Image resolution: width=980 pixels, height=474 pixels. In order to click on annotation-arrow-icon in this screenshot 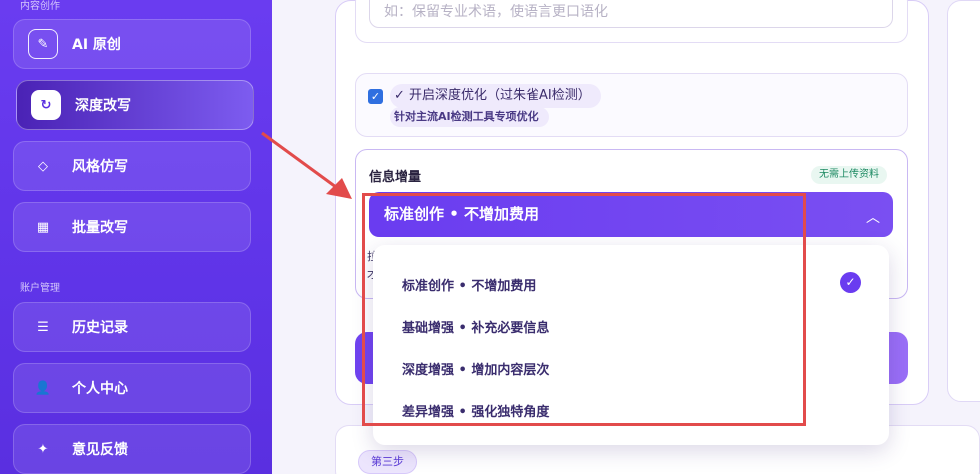, I will do `click(306, 165)`.